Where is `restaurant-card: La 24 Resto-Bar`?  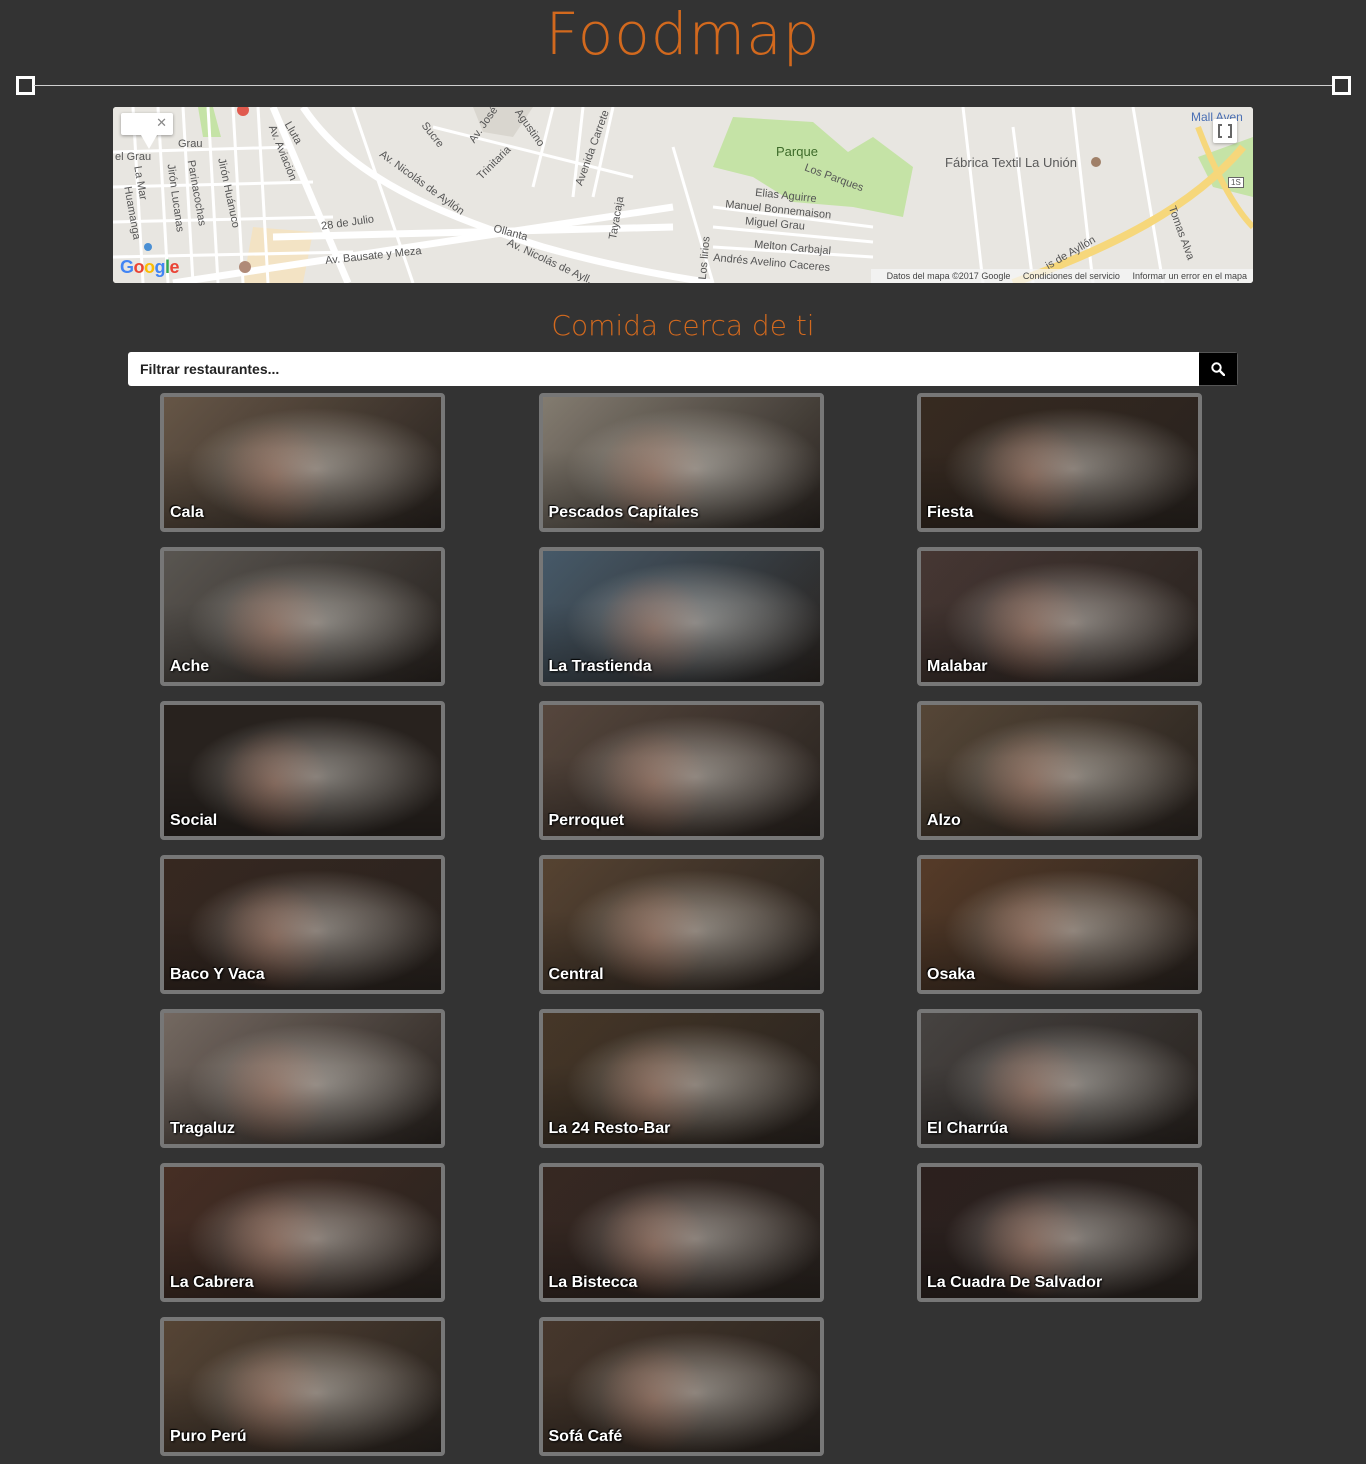 restaurant-card: La 24 Resto-Bar is located at coordinates (681, 1078).